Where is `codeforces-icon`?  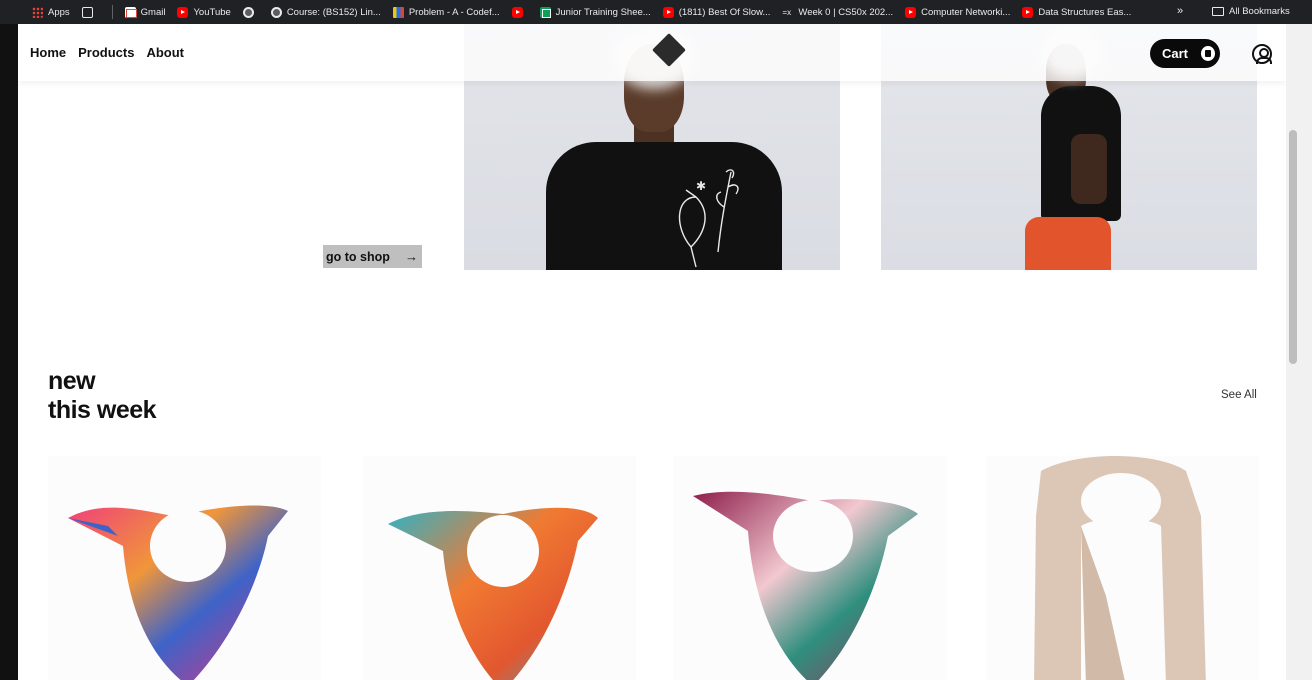 codeforces-icon is located at coordinates (398, 12).